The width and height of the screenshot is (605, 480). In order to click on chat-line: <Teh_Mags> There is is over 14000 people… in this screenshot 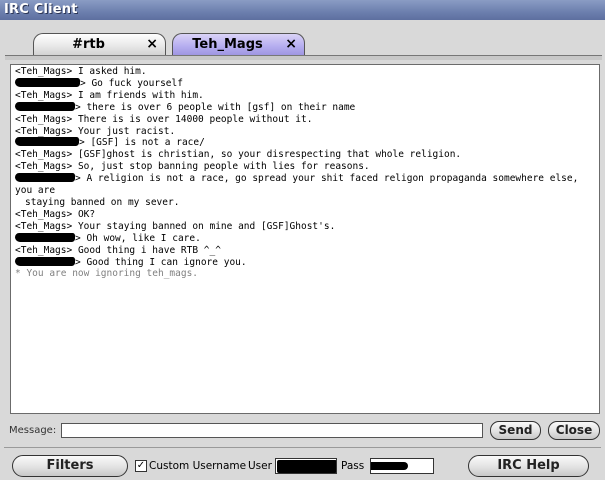, I will do `click(305, 120)`.